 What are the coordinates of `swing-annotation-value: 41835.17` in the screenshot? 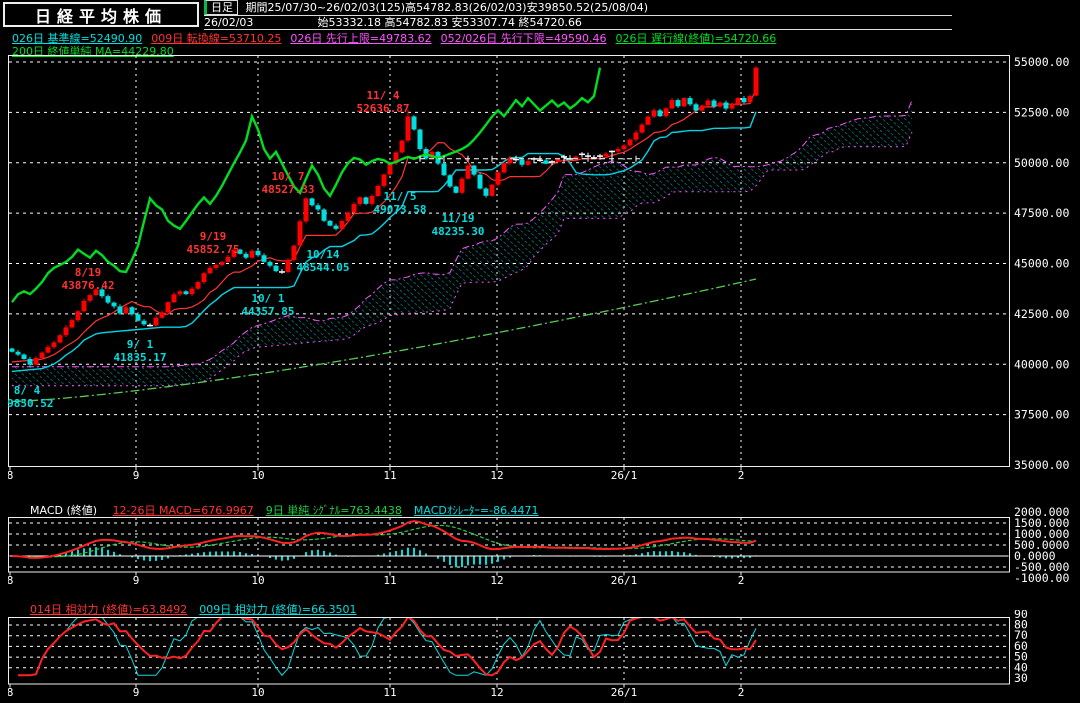 It's located at (140, 357).